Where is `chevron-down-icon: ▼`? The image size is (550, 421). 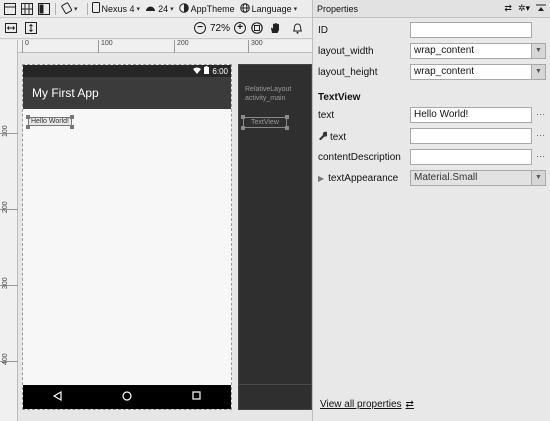 chevron-down-icon: ▼ is located at coordinates (538, 178).